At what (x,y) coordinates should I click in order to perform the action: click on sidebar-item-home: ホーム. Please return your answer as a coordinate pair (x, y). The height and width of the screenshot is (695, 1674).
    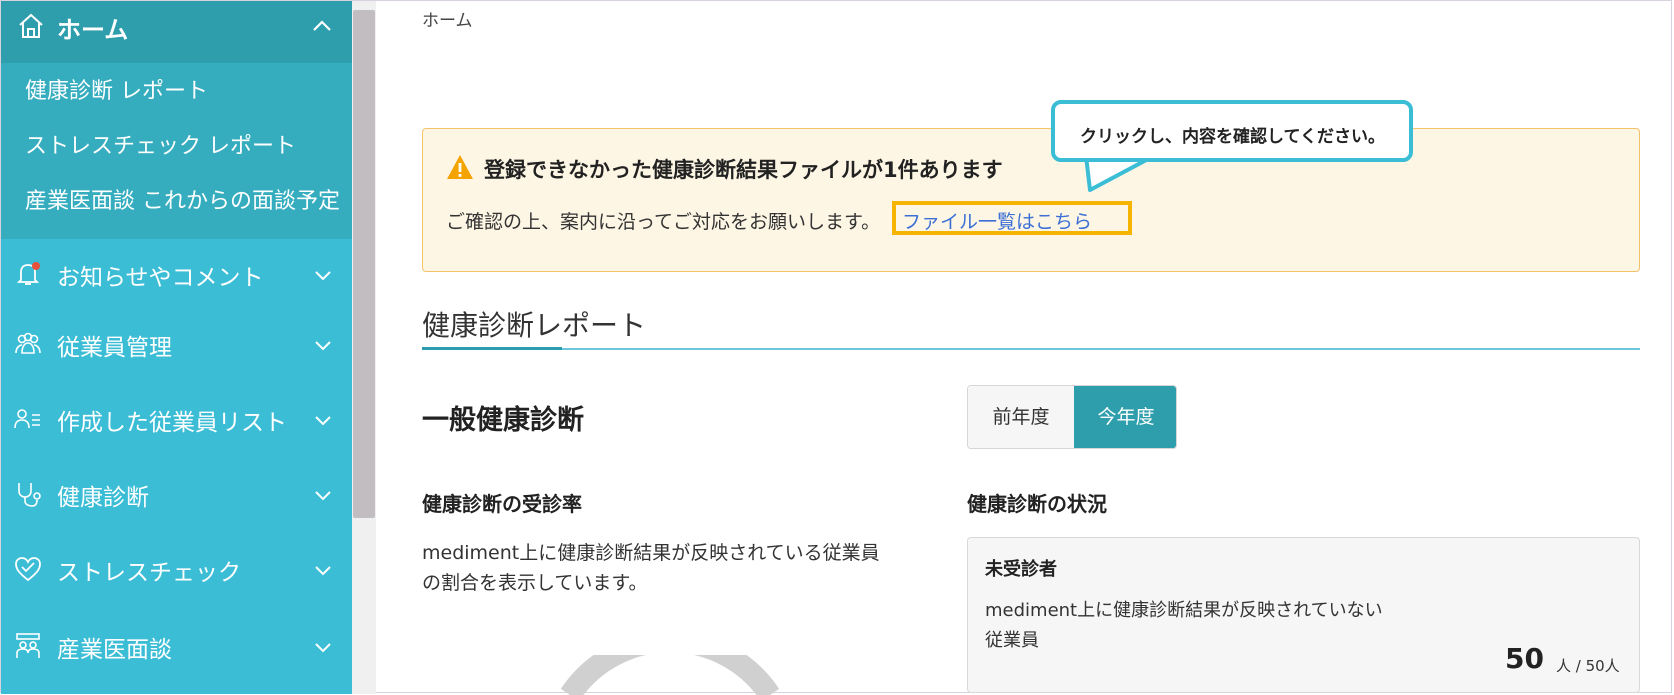
    Looking at the image, I should click on (176, 32).